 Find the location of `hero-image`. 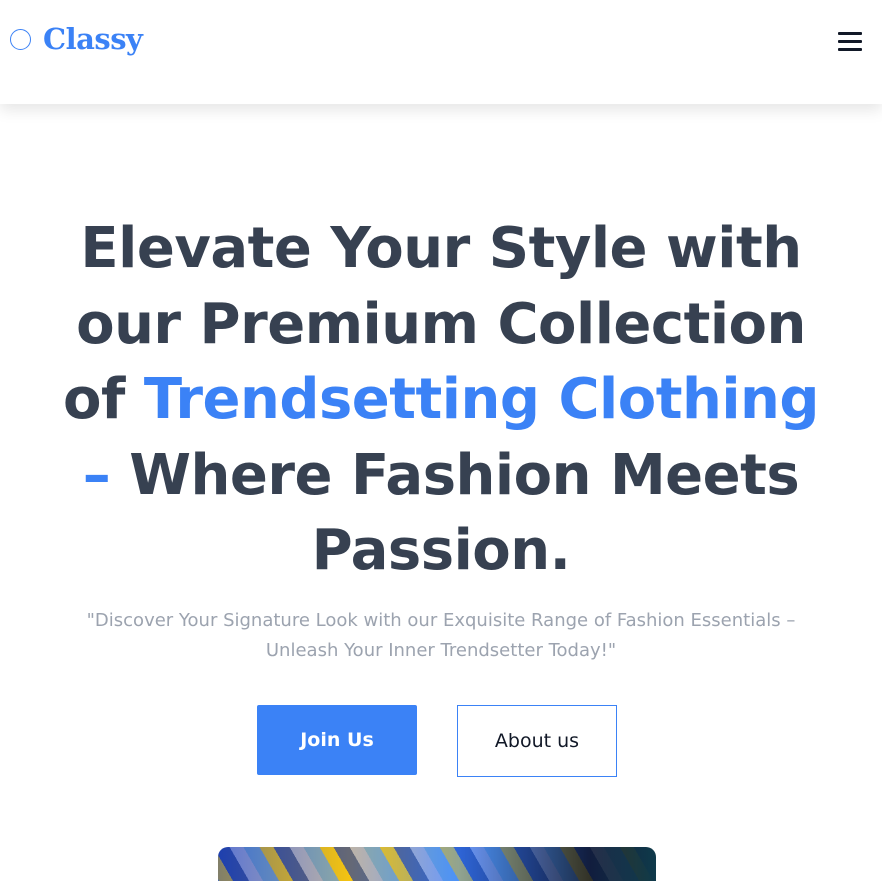

hero-image is located at coordinates (437, 864).